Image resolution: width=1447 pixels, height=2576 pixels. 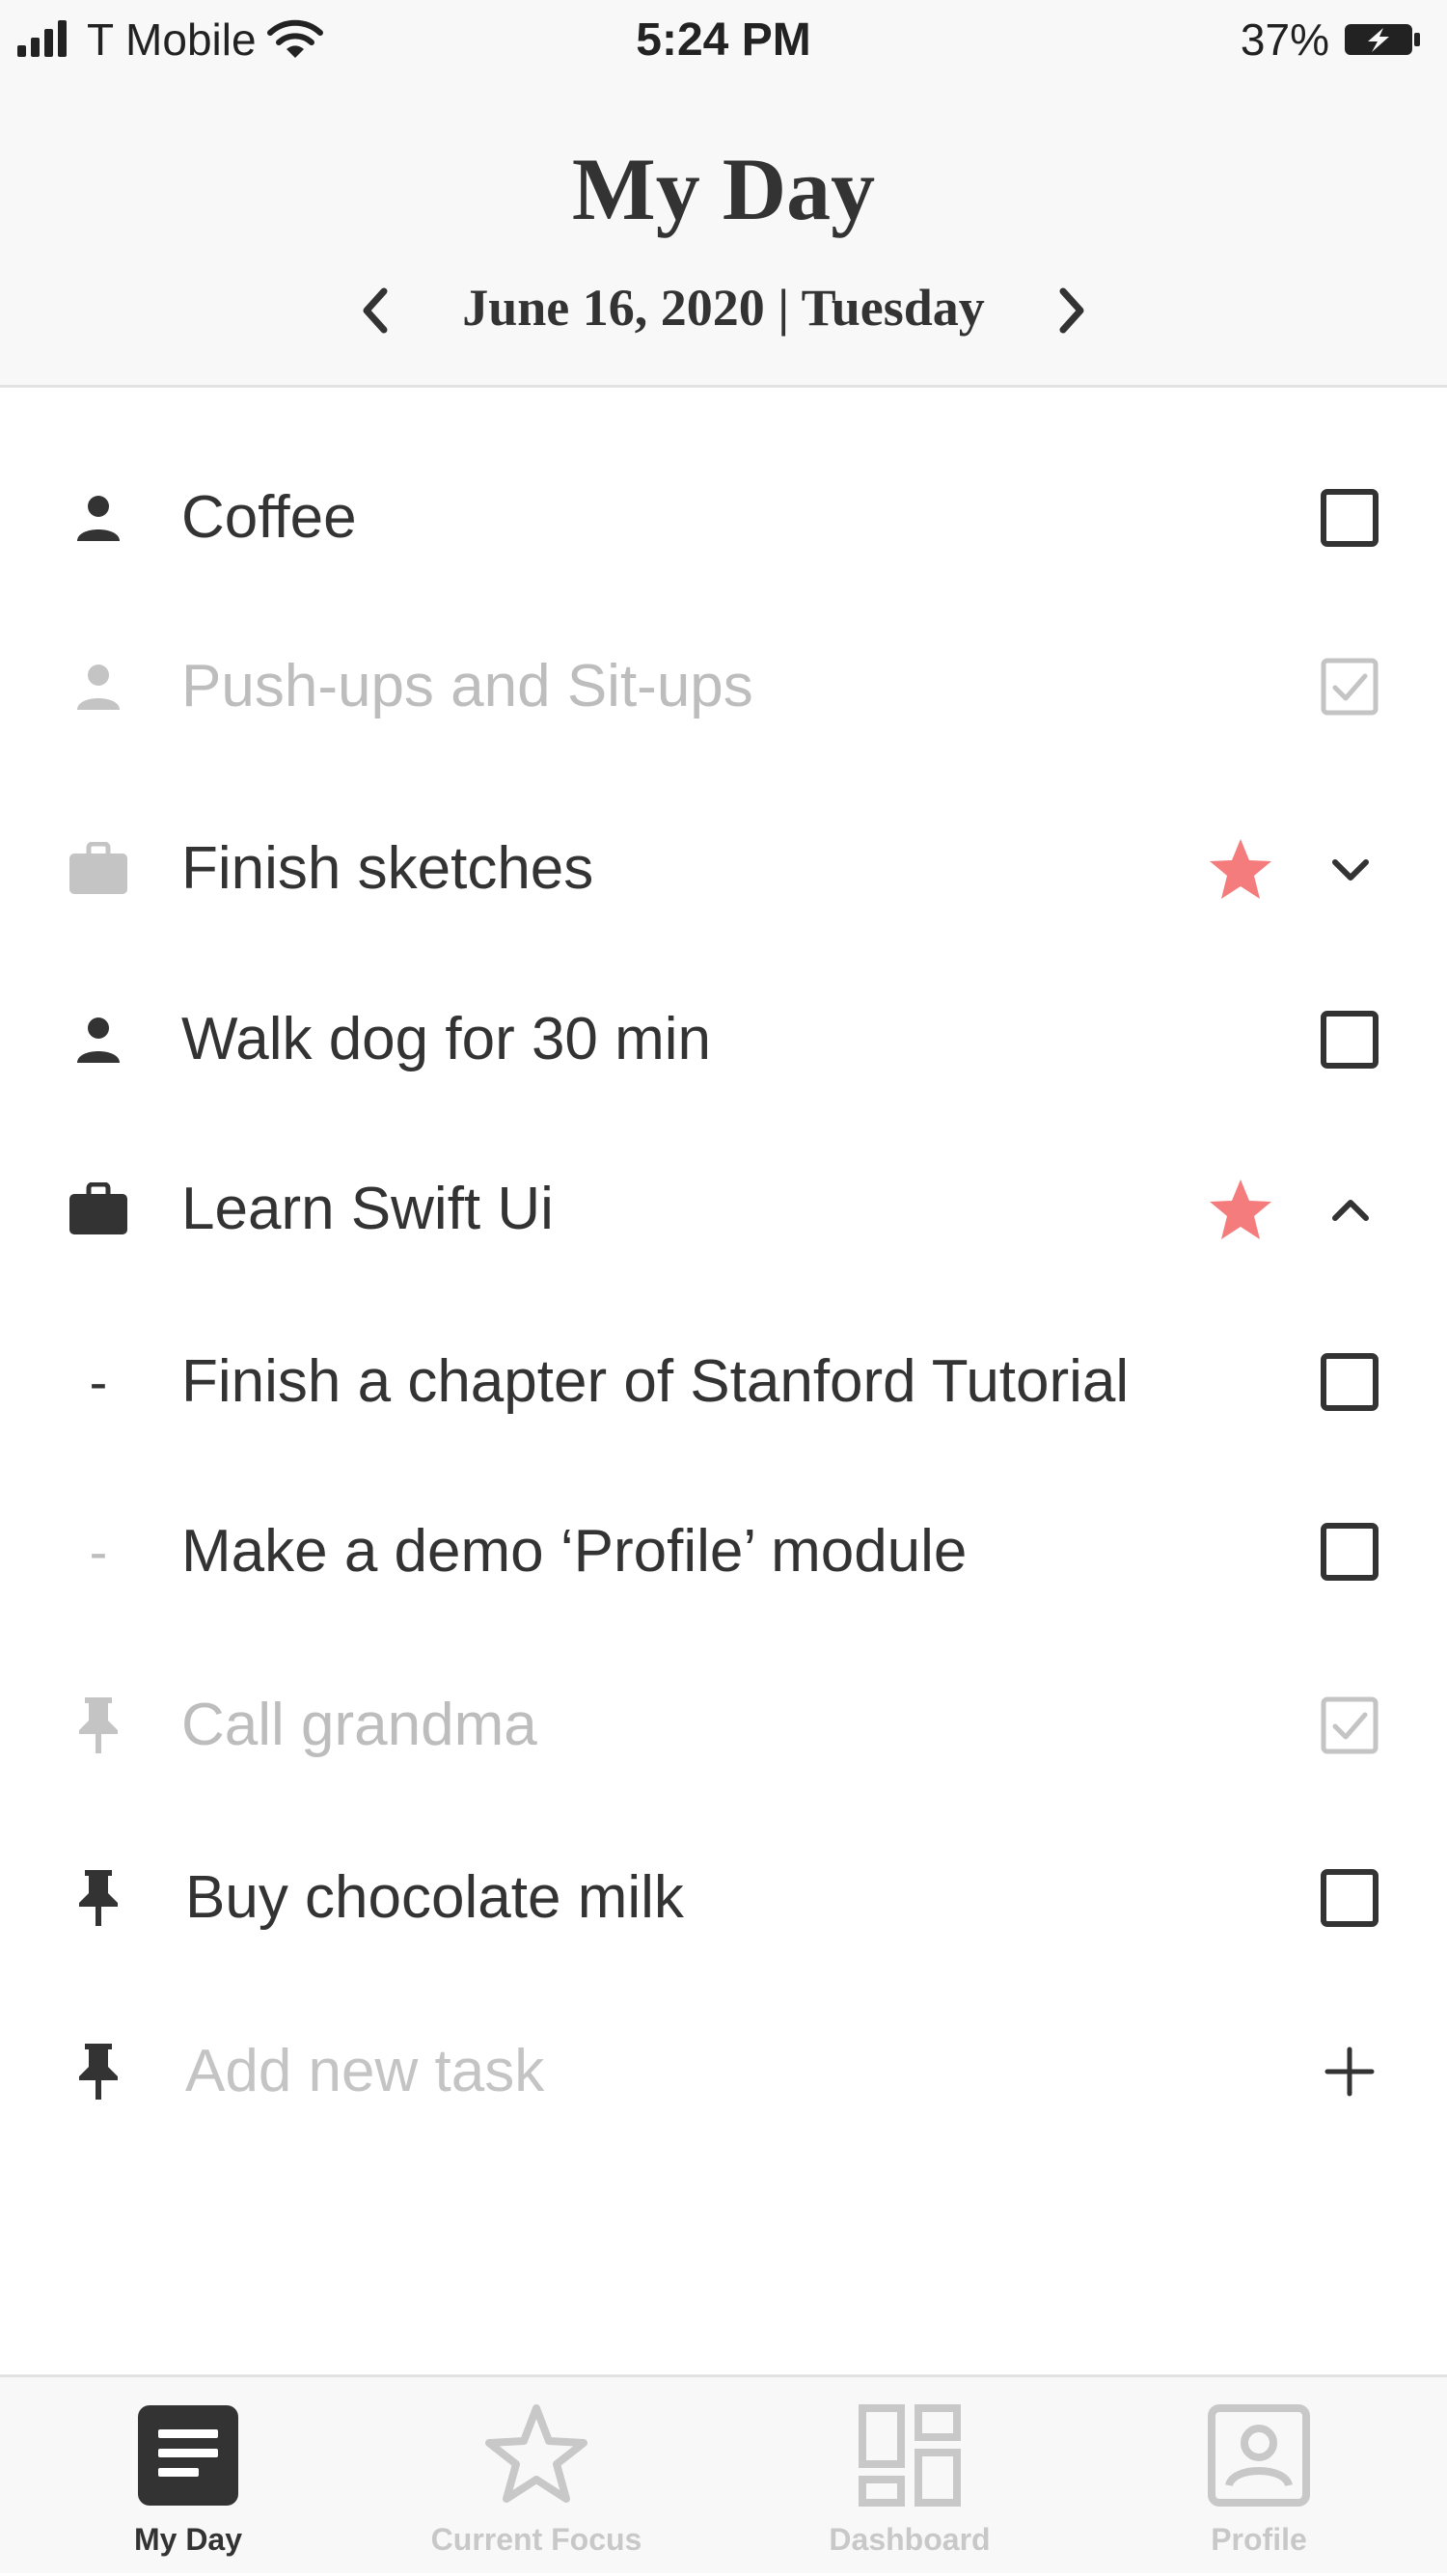 I want to click on task-row: Call grandma, so click(x=723, y=1725).